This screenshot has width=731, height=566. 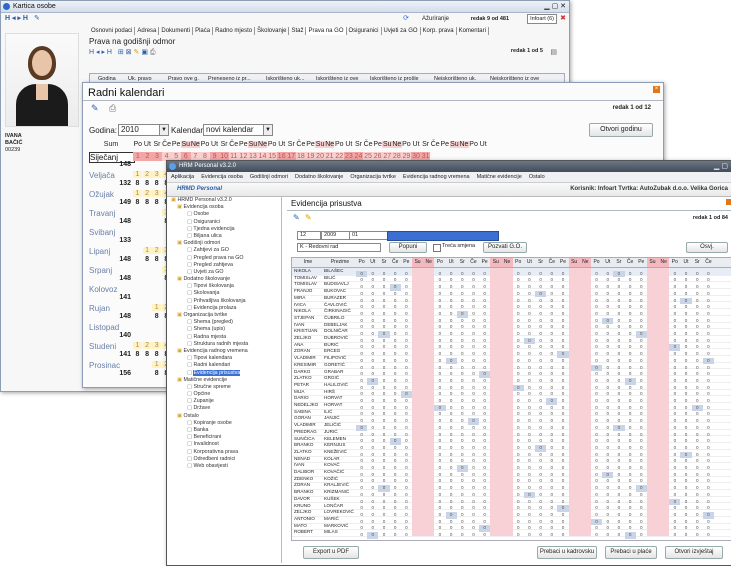 What do you see at coordinates (225, 286) in the screenshot?
I see `tree-item: ▢ Tipovi školovanja` at bounding box center [225, 286].